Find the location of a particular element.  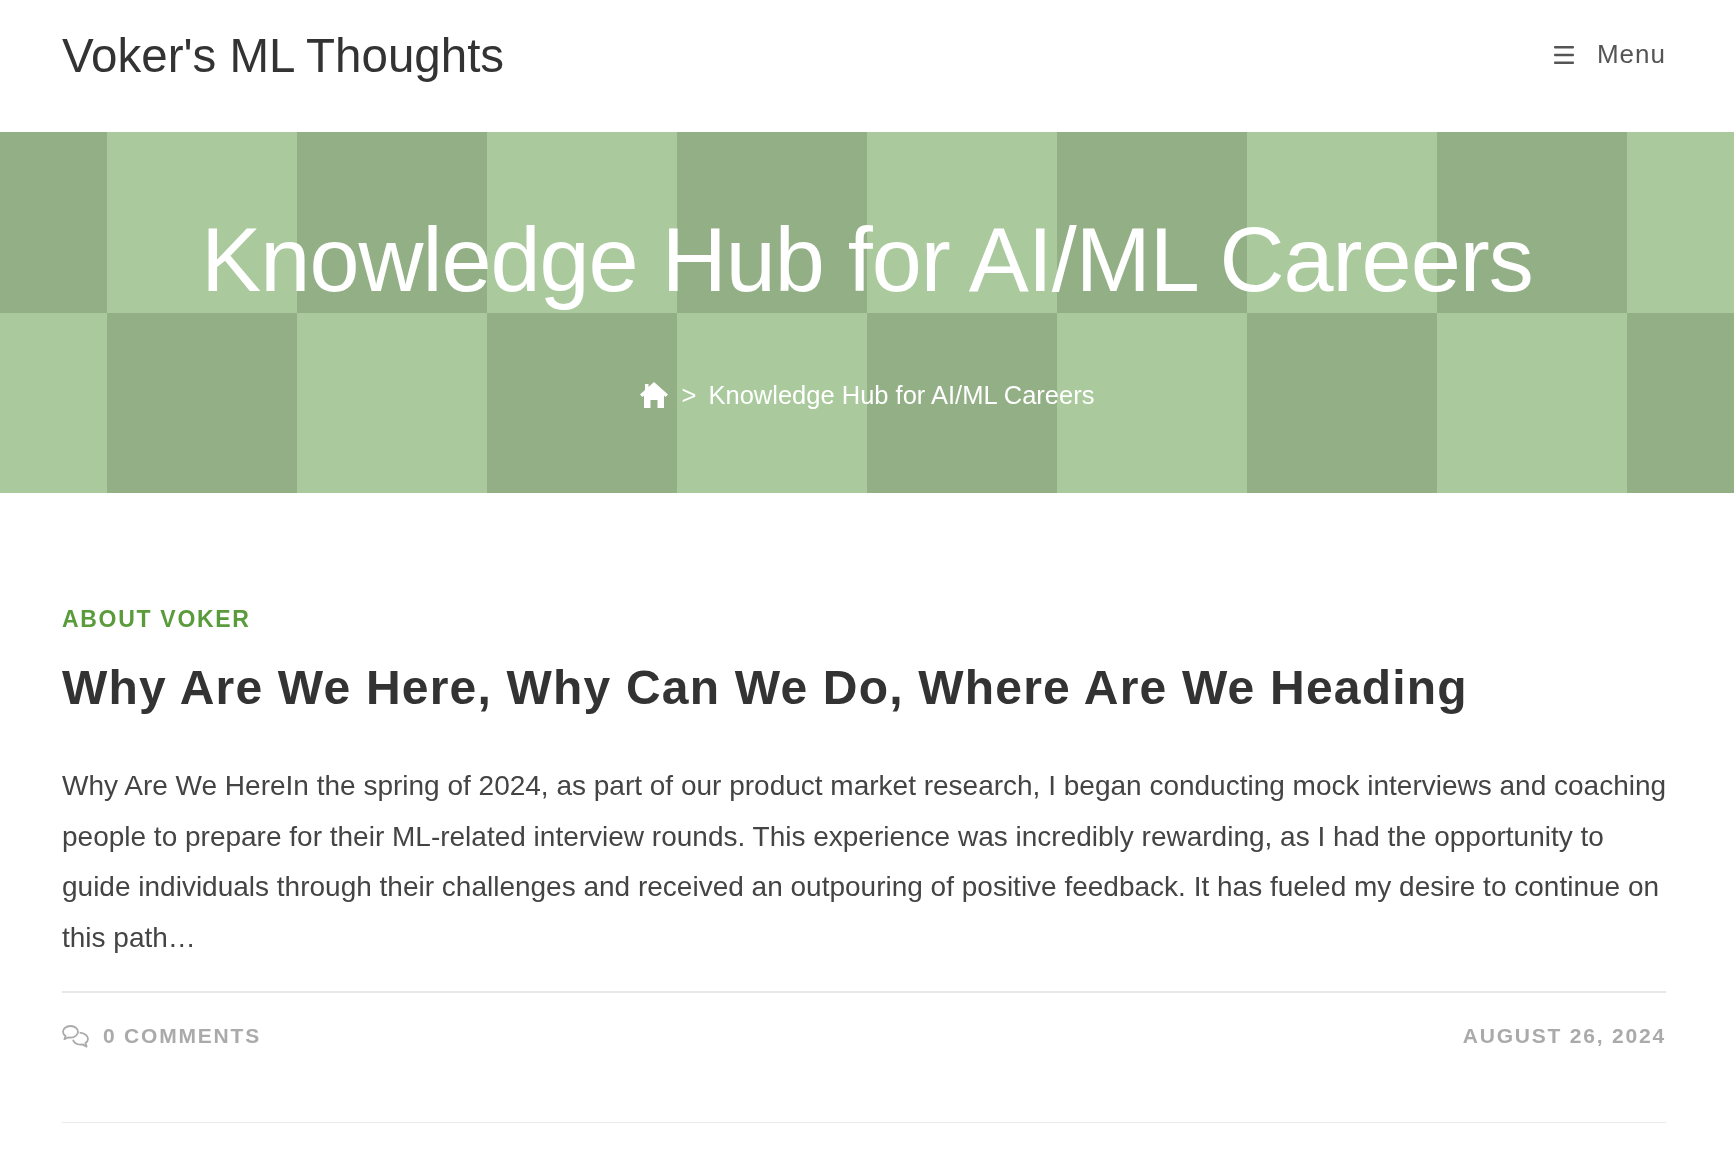

home-icon is located at coordinates (653, 395).